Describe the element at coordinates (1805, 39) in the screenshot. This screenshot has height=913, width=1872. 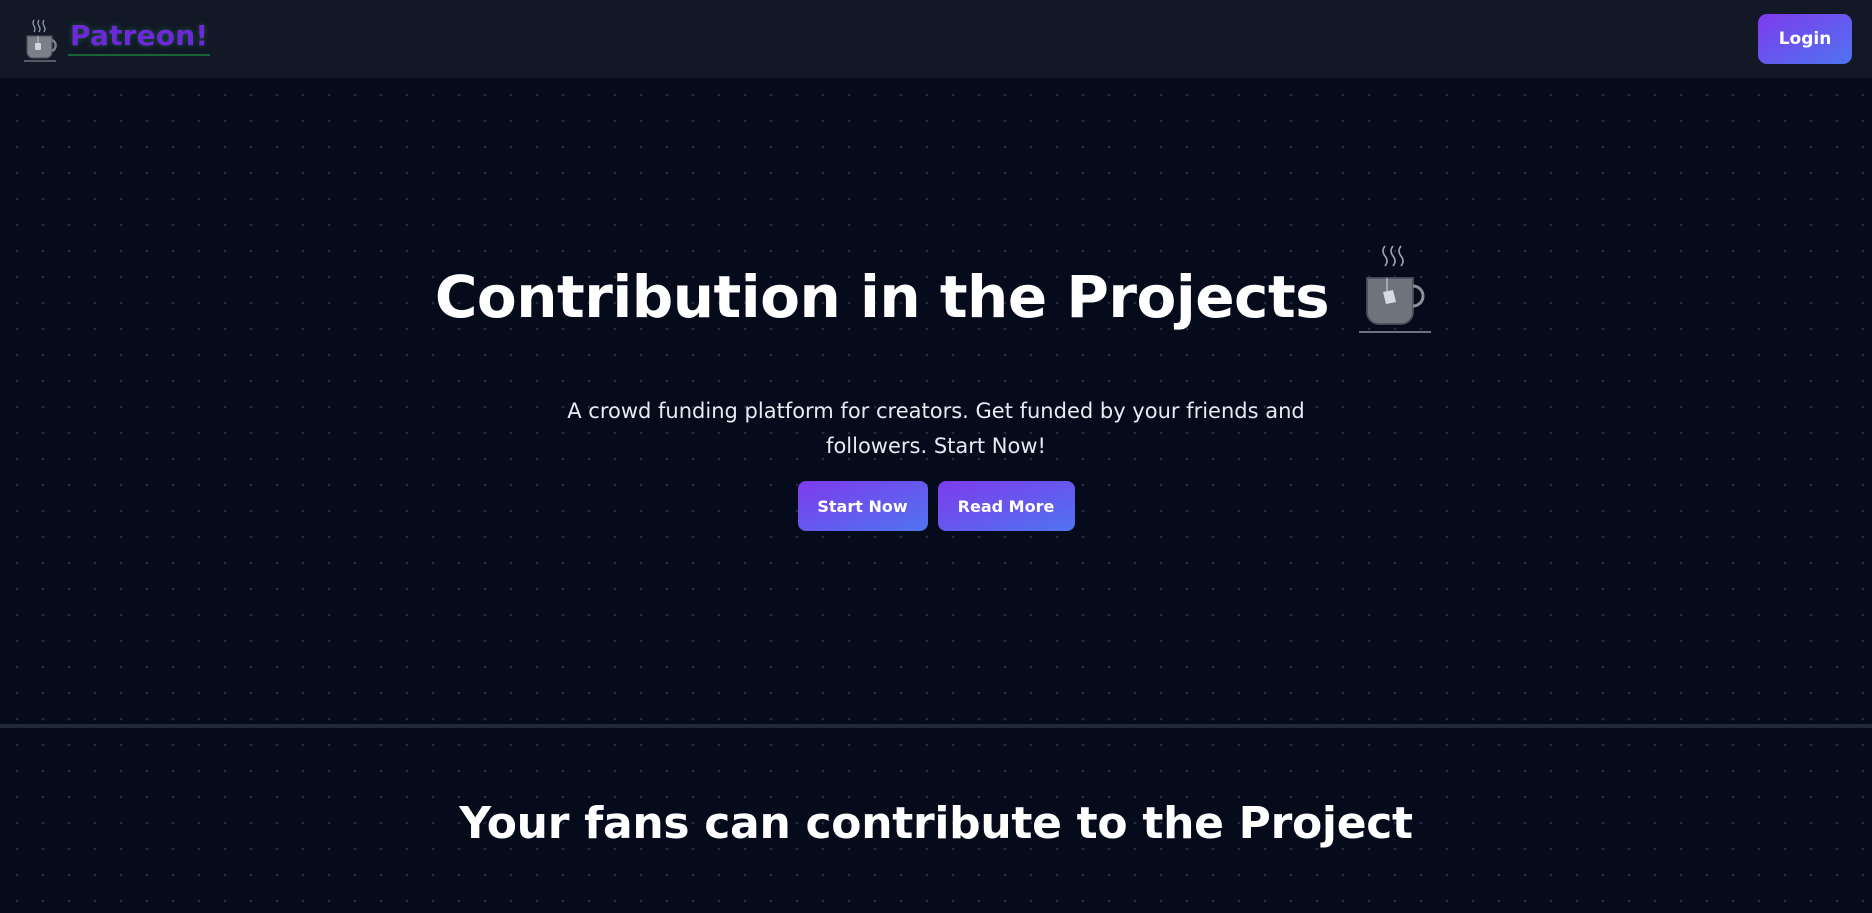
I see `login-button: Login` at that location.